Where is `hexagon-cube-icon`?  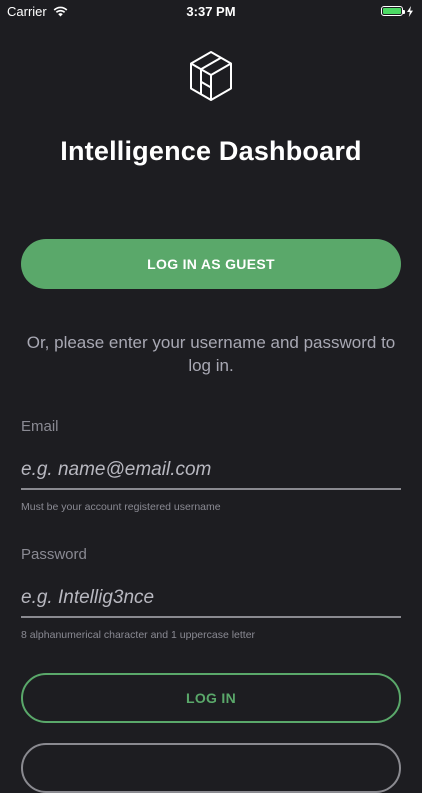
hexagon-cube-icon is located at coordinates (211, 76).